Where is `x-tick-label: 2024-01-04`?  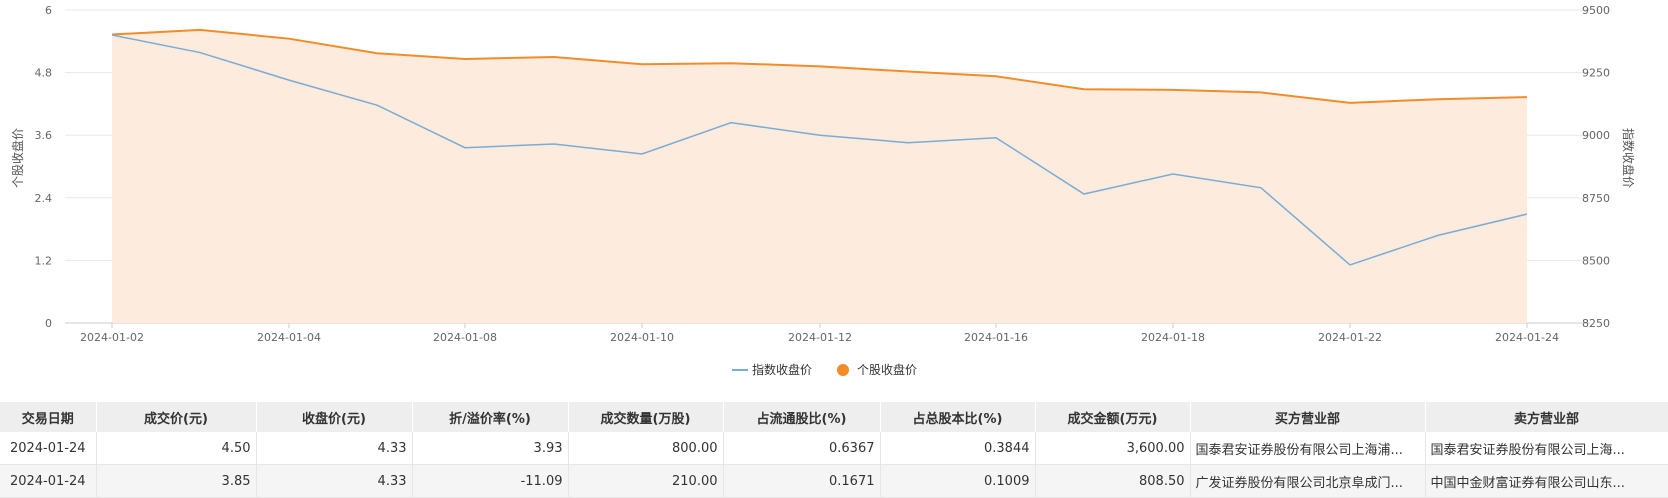
x-tick-label: 2024-01-04 is located at coordinates (289, 337).